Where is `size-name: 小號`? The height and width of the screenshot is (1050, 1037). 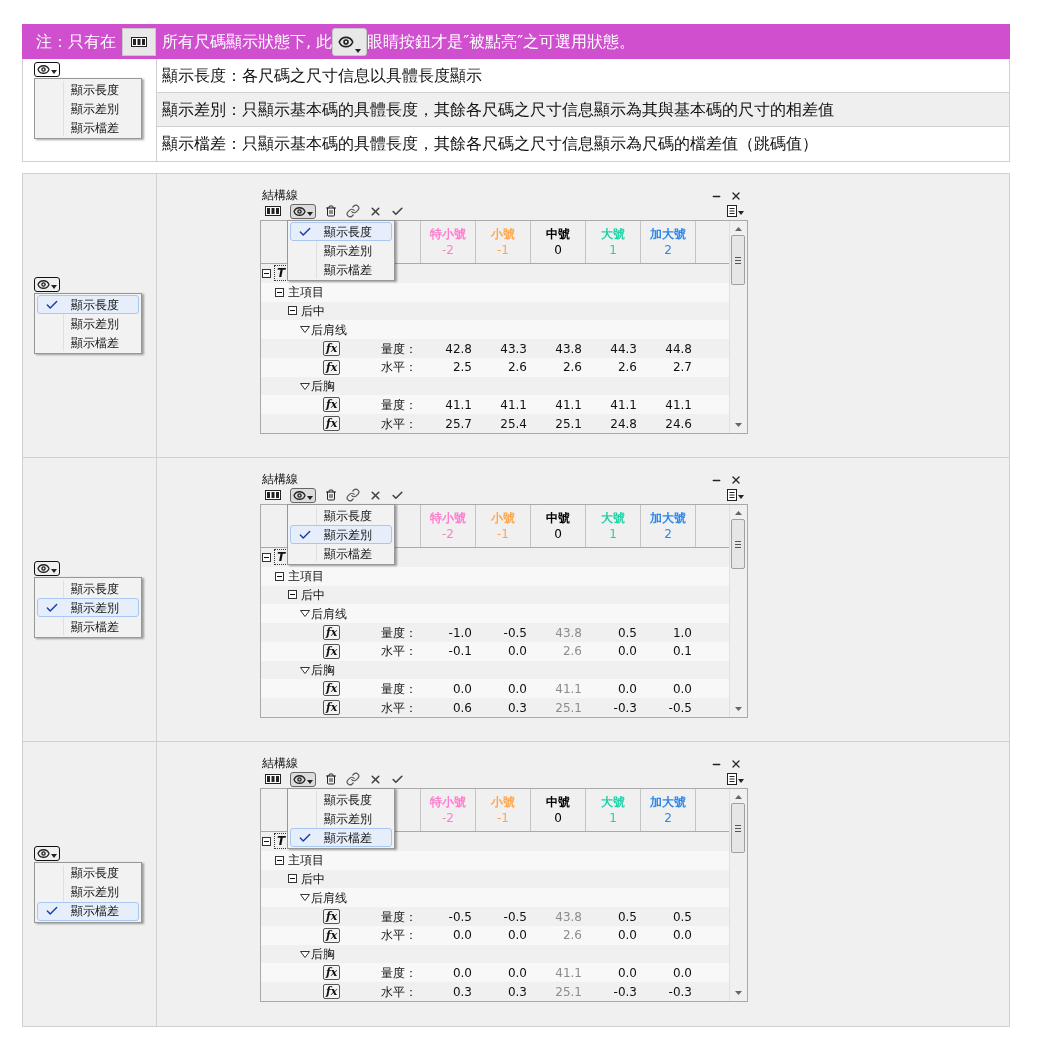
size-name: 小號 is located at coordinates (503, 802).